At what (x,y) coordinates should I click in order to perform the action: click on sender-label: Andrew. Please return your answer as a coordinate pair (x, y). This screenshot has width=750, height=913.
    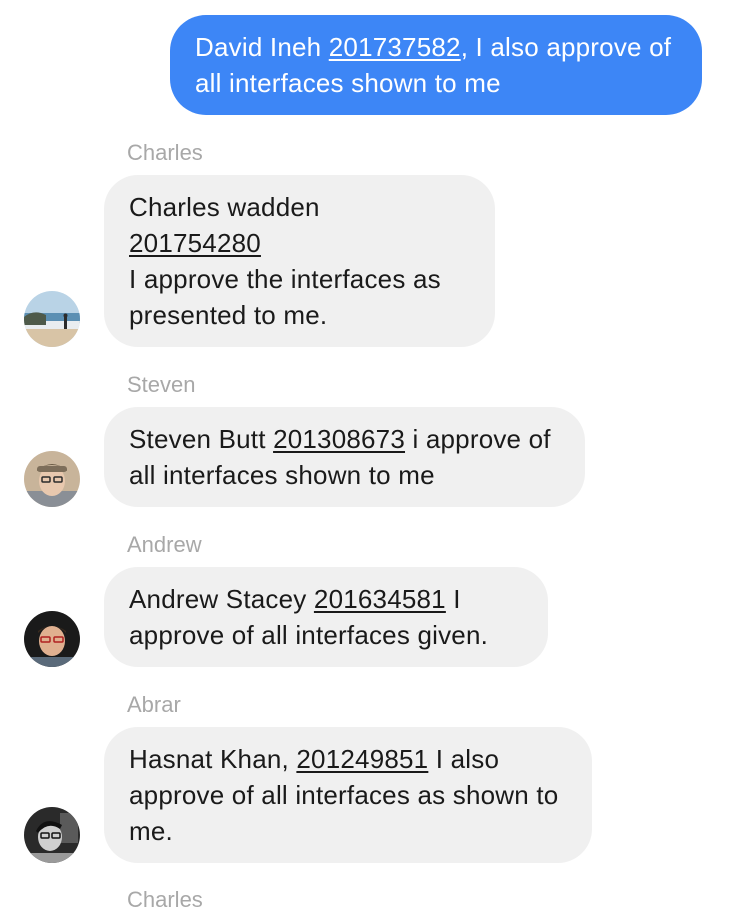
    Looking at the image, I should click on (164, 544).